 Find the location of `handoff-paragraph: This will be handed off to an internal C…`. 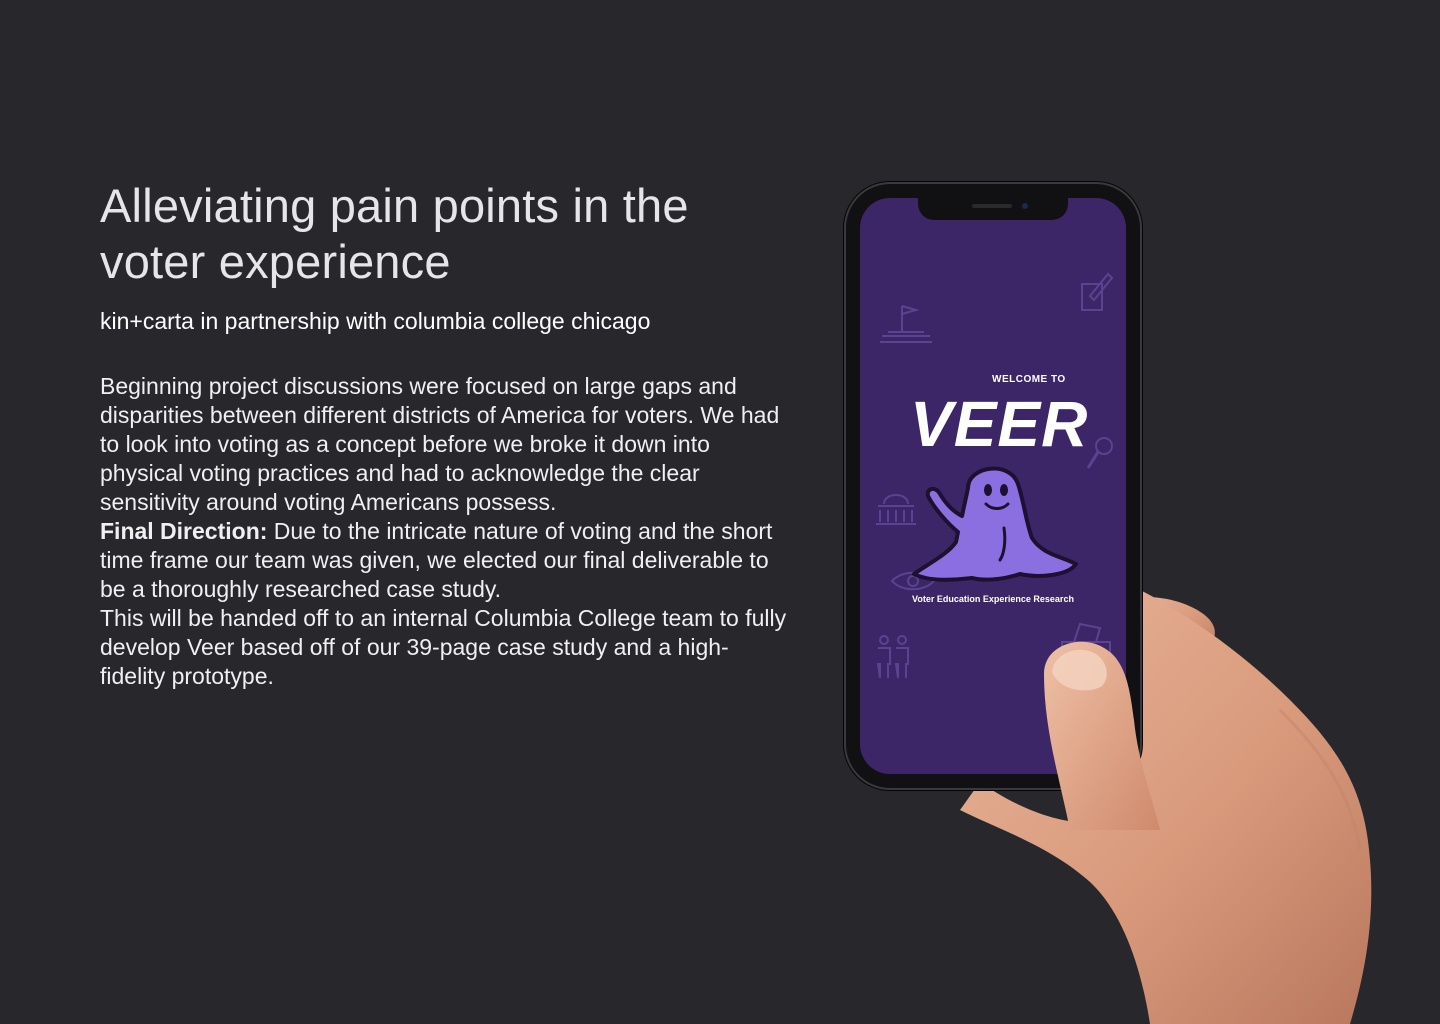

handoff-paragraph: This will be handed off to an internal C… is located at coordinates (443, 647).